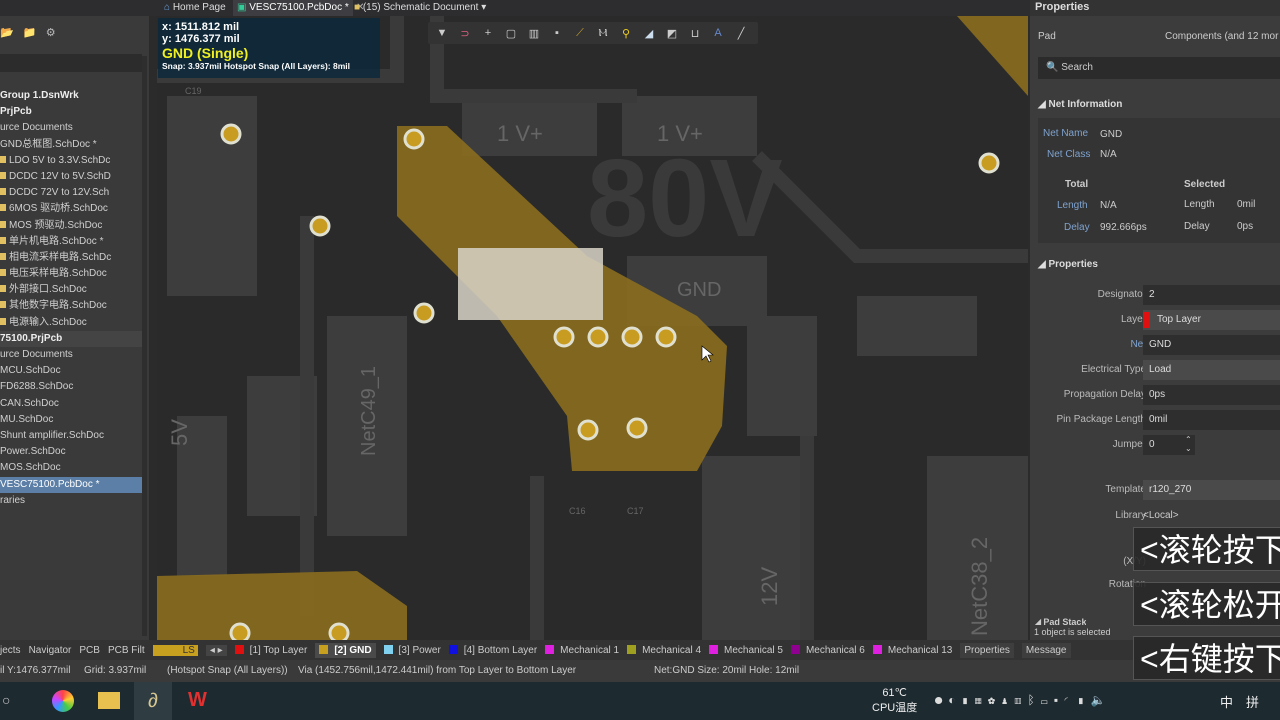  I want to click on project-tree-item: MOS.SchDoc, so click(71, 468).